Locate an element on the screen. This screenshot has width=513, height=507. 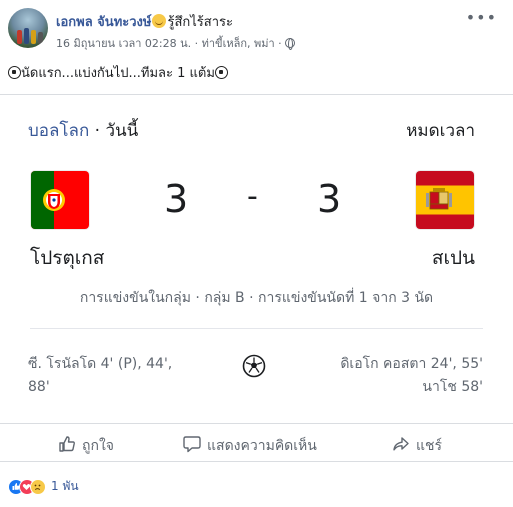
comment-label: แสดงความคิดเห็น is located at coordinates (262, 446).